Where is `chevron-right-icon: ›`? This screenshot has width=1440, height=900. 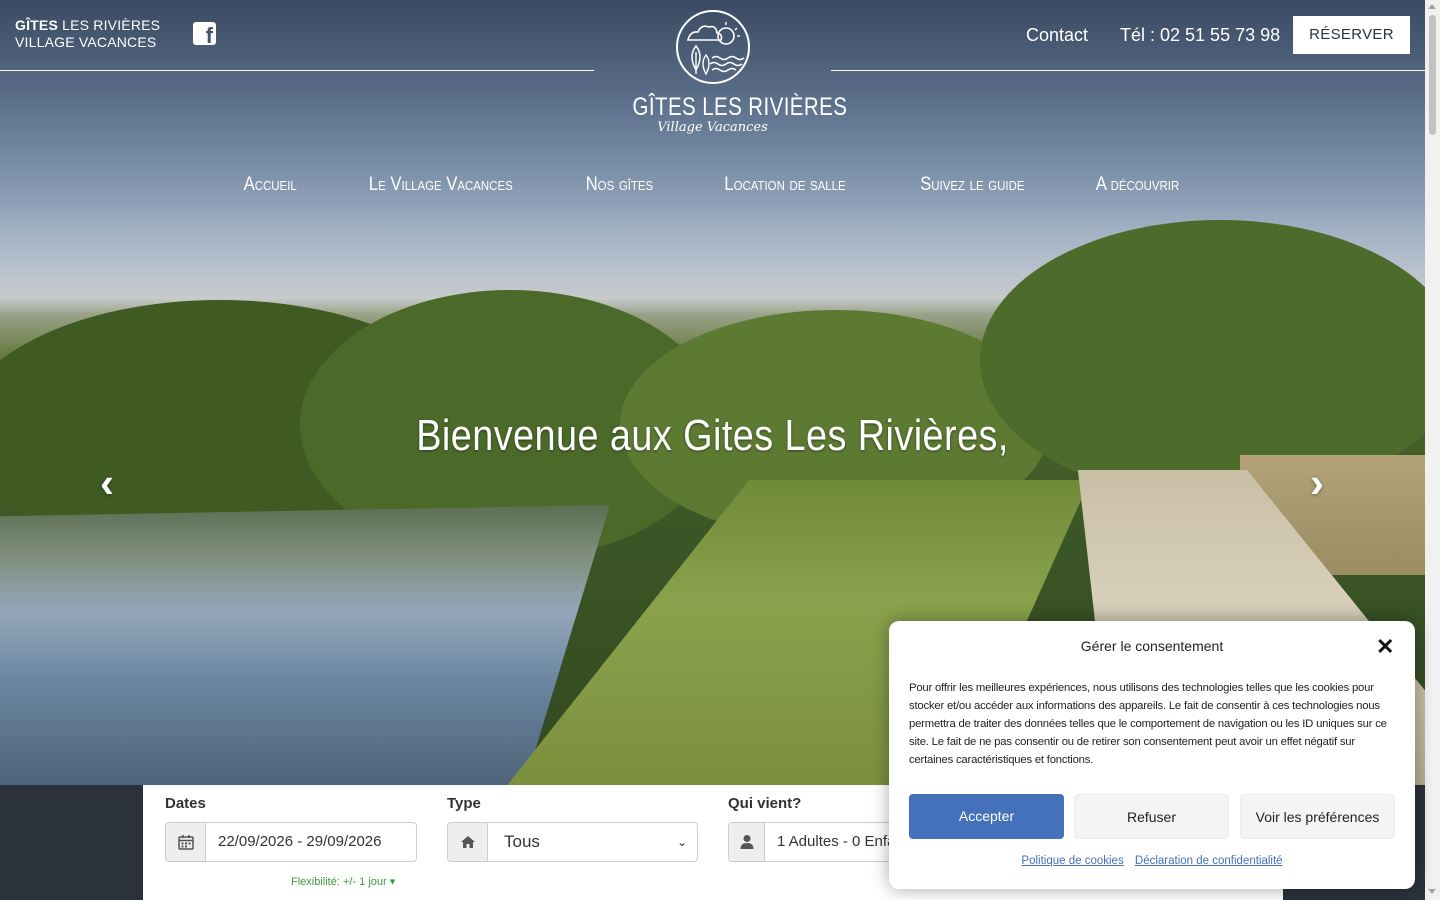 chevron-right-icon: › is located at coordinates (1317, 483).